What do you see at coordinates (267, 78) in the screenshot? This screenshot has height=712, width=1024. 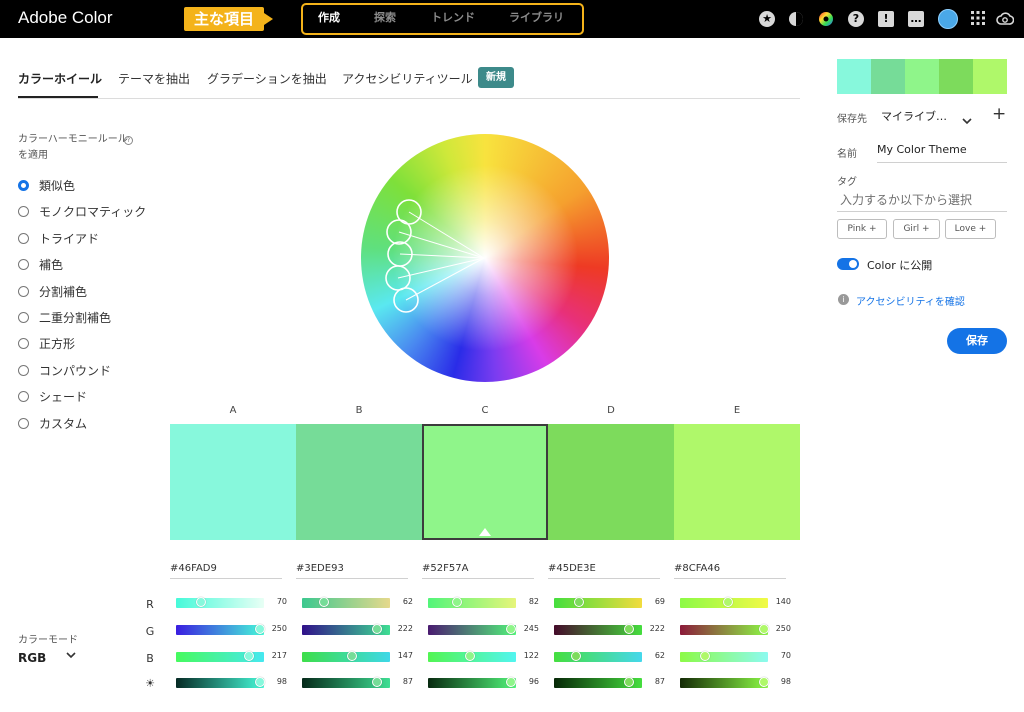 I see `tab-extract-gradient: グラデーションを抽出` at bounding box center [267, 78].